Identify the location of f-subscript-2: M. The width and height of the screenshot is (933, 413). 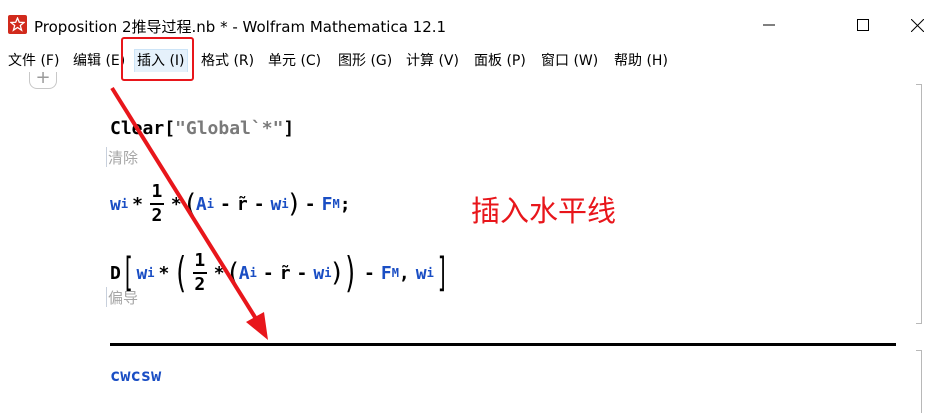
(395, 273).